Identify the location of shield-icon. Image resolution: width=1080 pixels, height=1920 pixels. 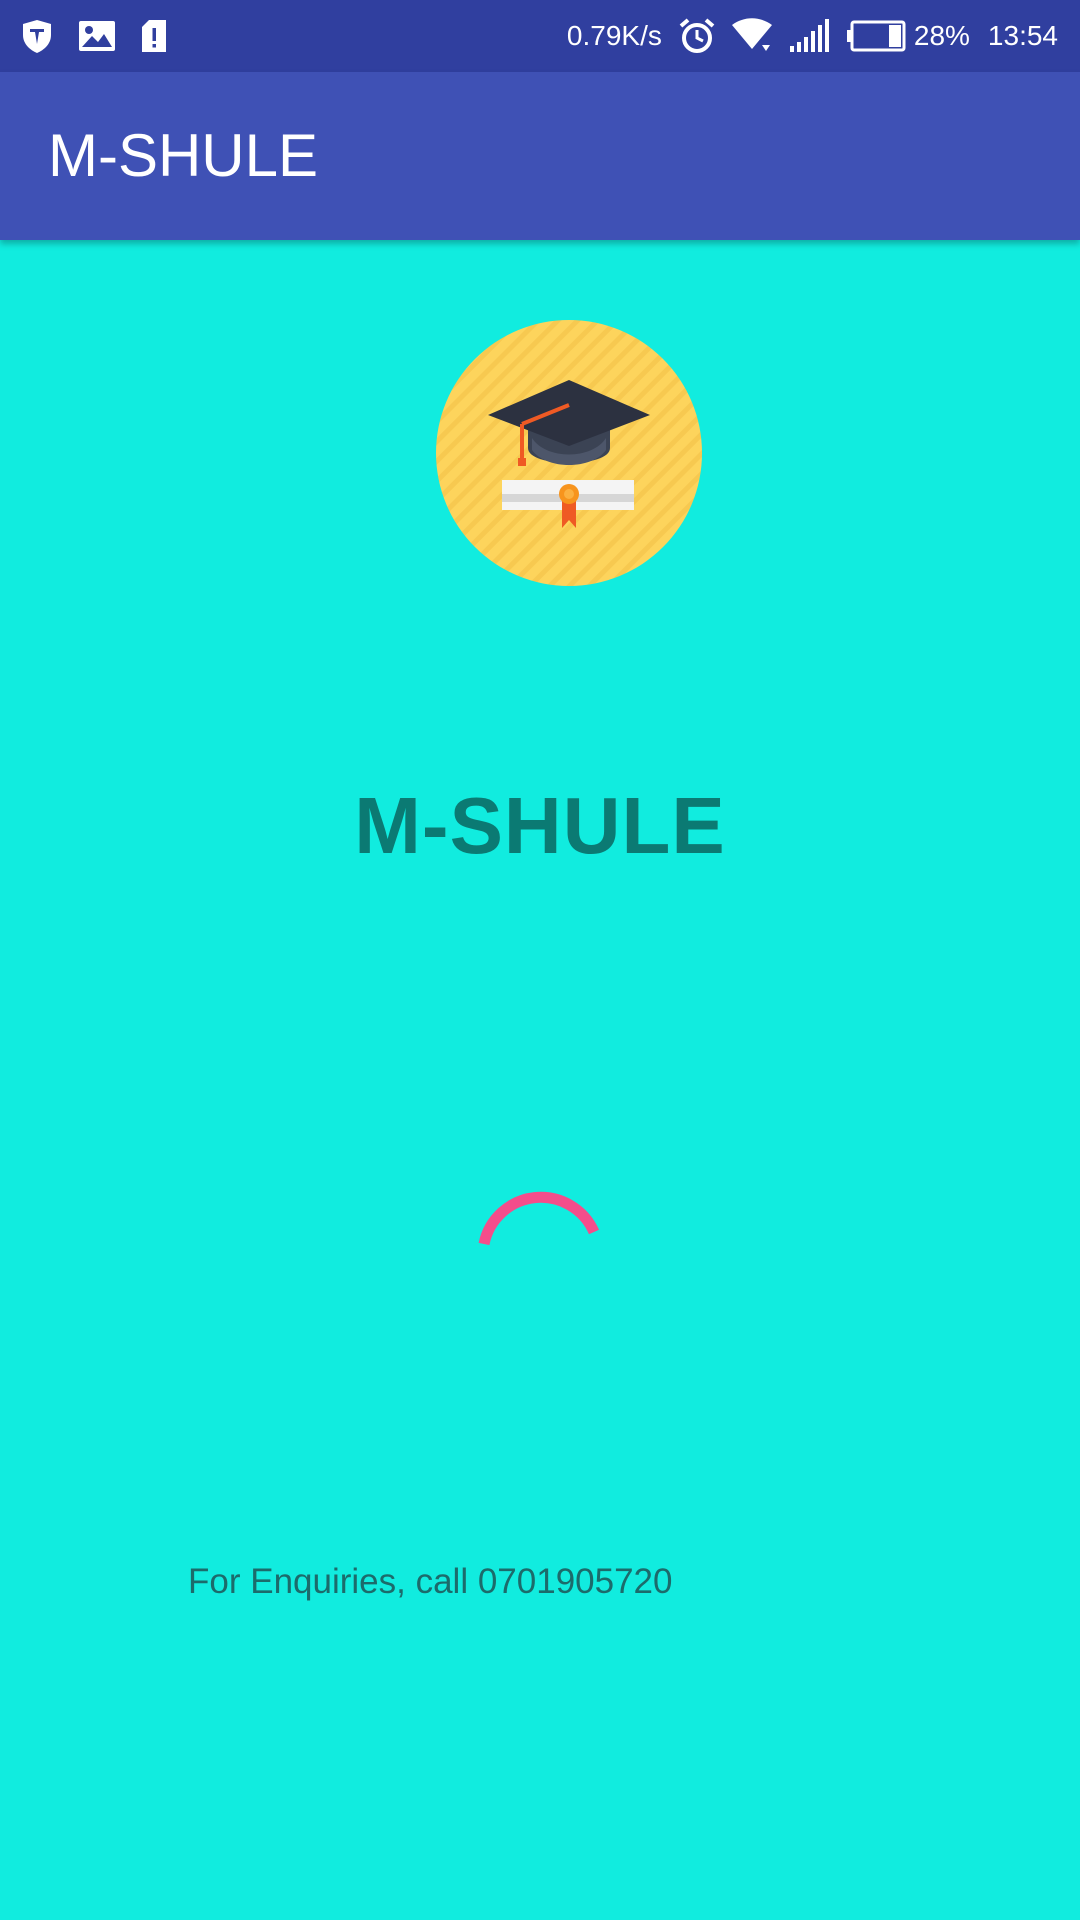
(37, 36).